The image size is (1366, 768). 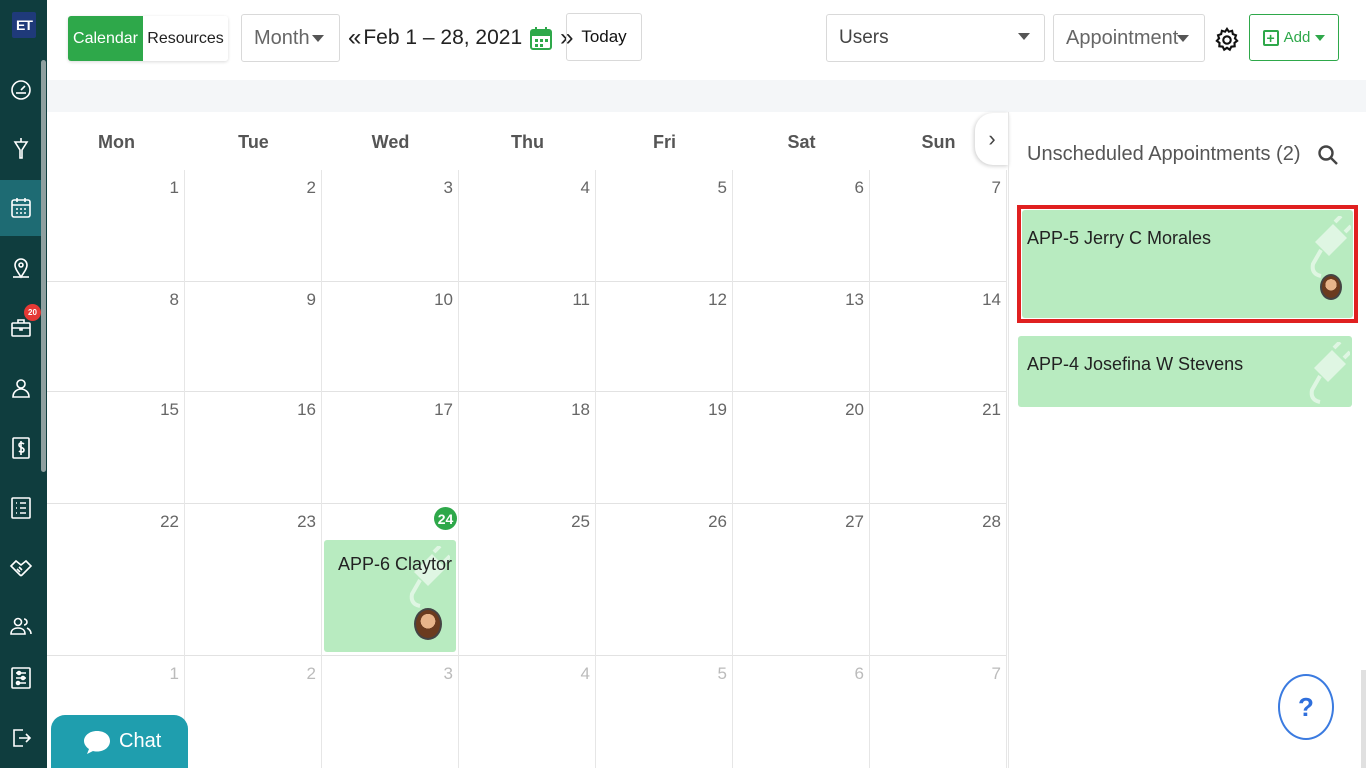 I want to click on sidebar-item-map, so click(x=20, y=268).